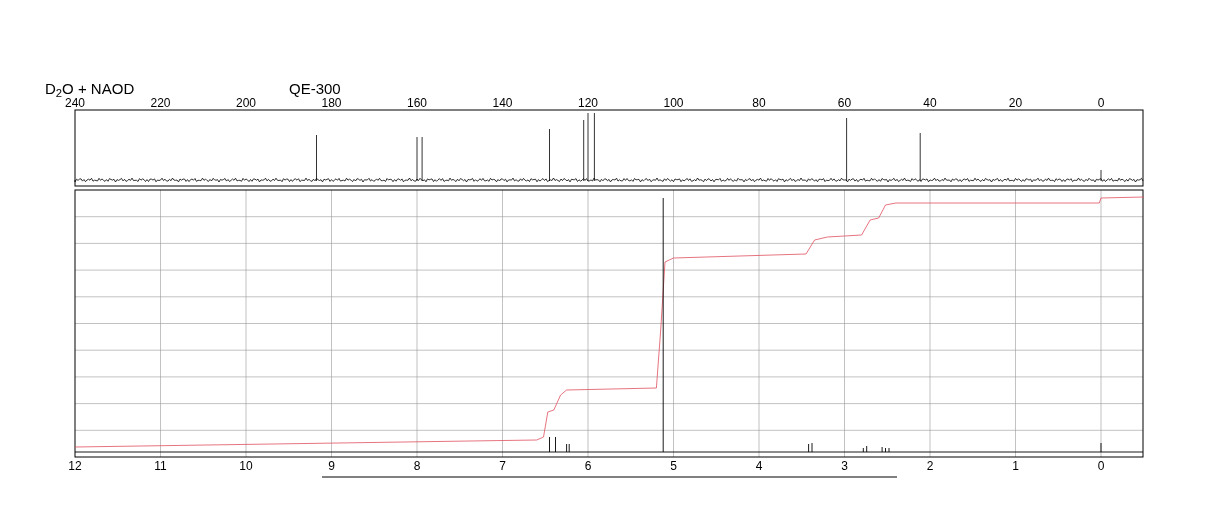 The height and width of the screenshot is (528, 1224). I want to click on axis-tick-label: 1, so click(1015, 466).